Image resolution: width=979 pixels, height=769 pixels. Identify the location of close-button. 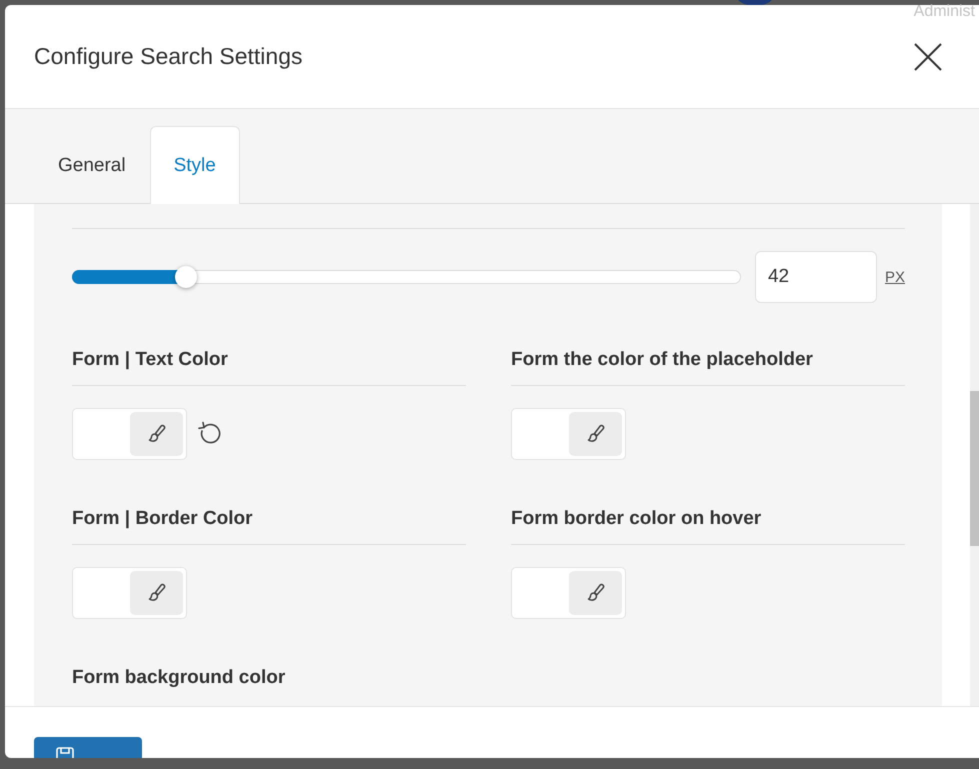
(928, 57).